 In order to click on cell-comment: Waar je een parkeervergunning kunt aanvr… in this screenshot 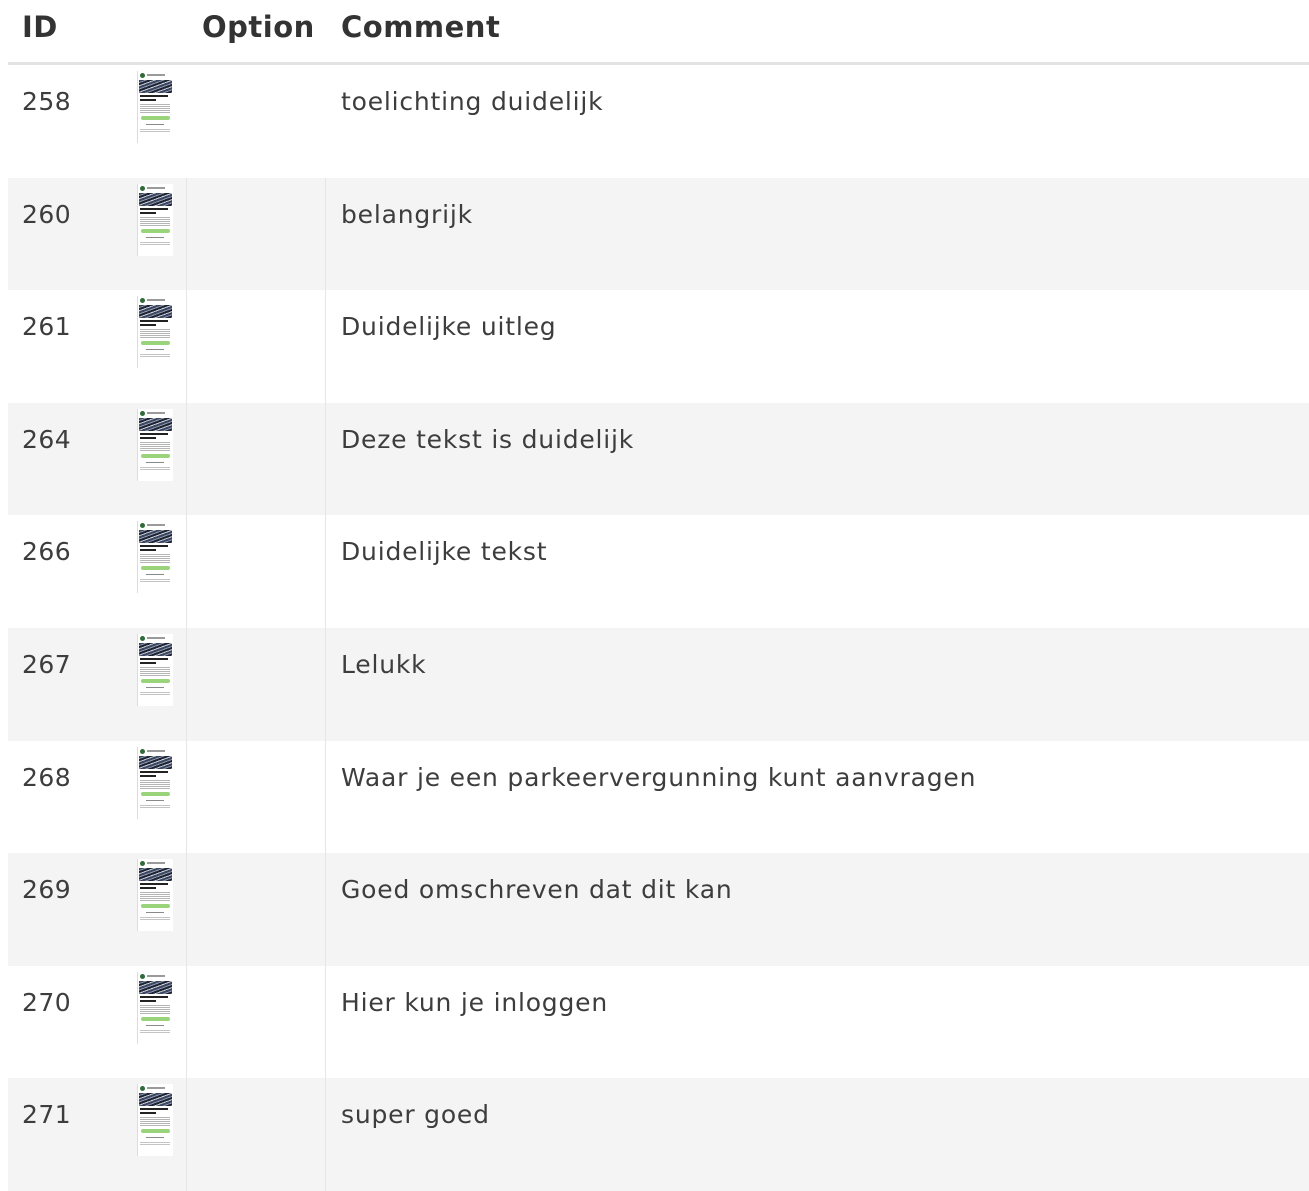, I will do `click(659, 777)`.